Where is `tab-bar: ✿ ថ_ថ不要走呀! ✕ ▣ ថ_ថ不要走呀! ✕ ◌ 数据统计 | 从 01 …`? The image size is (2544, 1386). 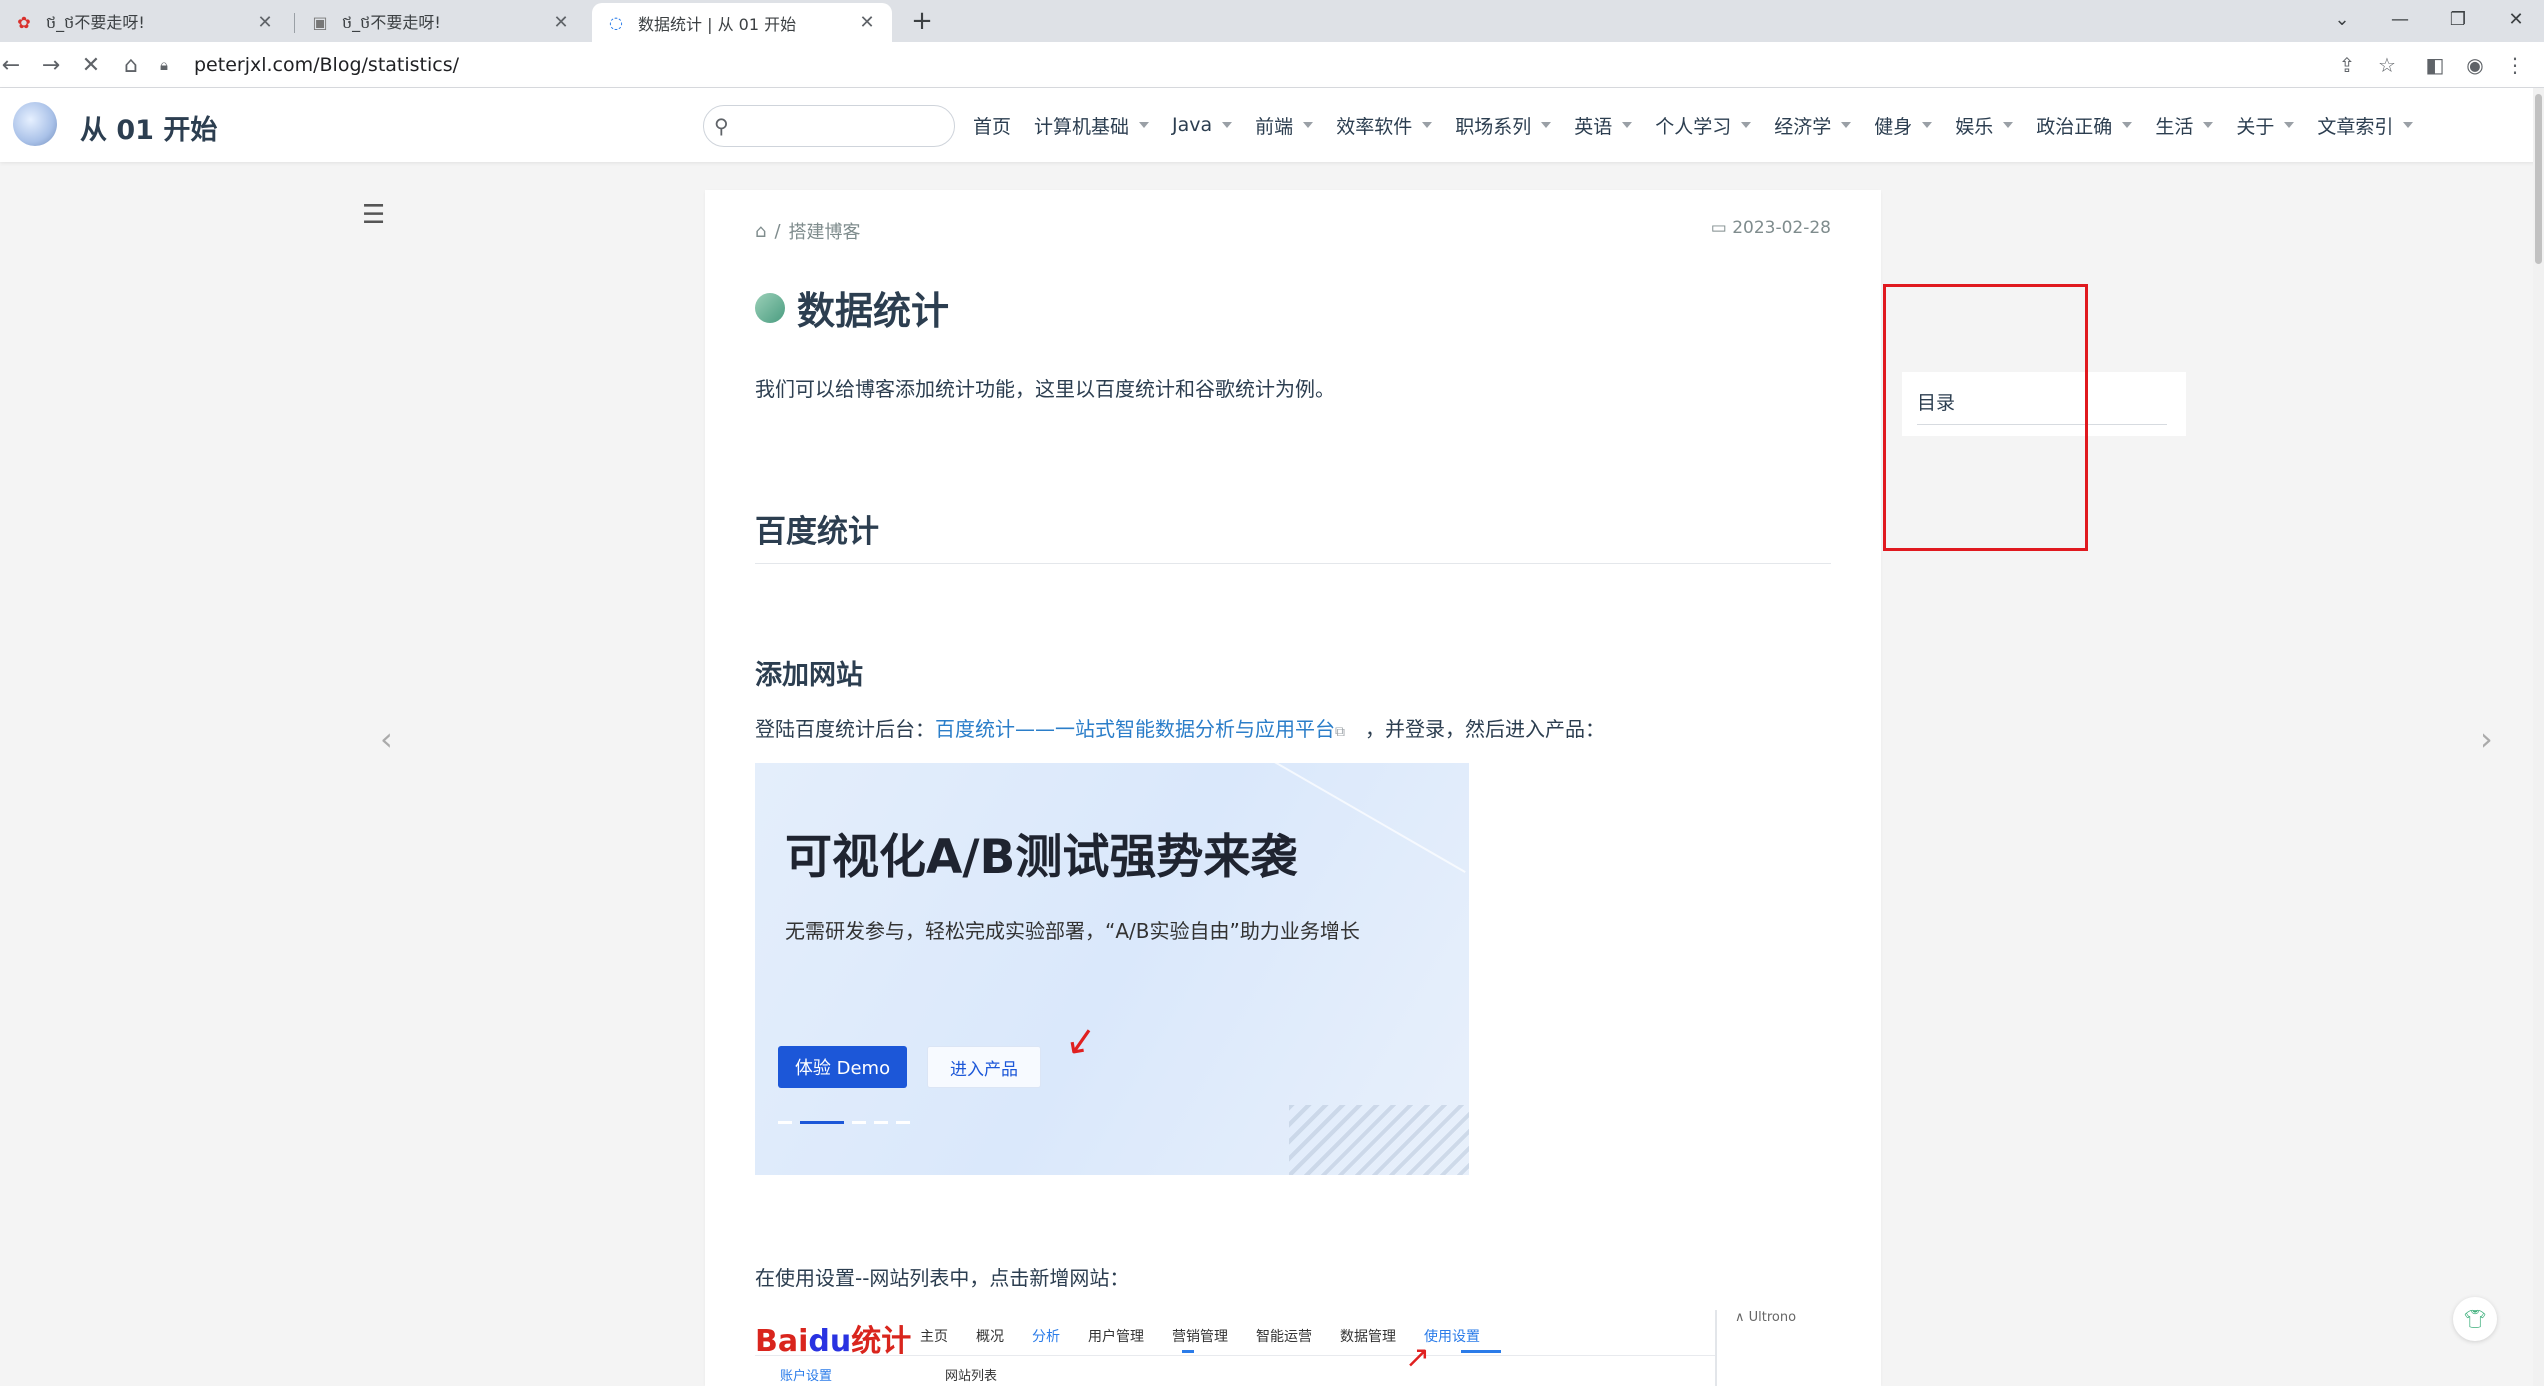
tab-bar: ✿ ថ_ថ不要走呀! ✕ ▣ ថ_ថ不要走呀! ✕ ◌ 数据统计 | 从 01 … is located at coordinates (1272, 21).